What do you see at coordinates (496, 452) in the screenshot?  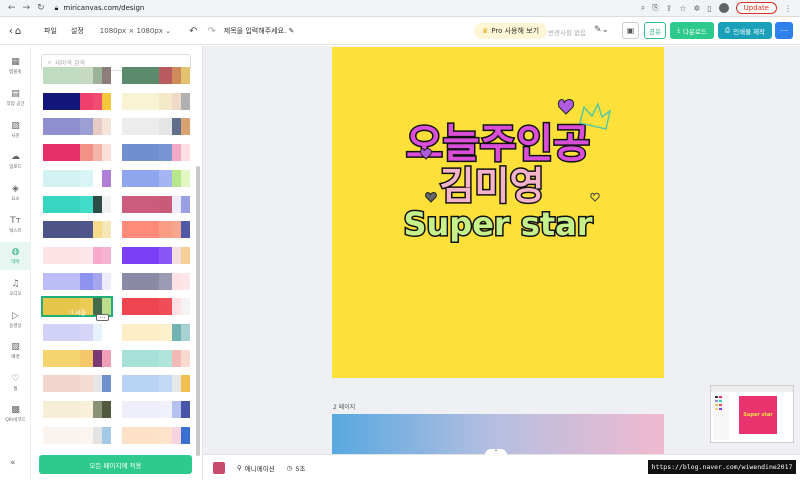 I see `pages-drawer-toggle: ⌃` at bounding box center [496, 452].